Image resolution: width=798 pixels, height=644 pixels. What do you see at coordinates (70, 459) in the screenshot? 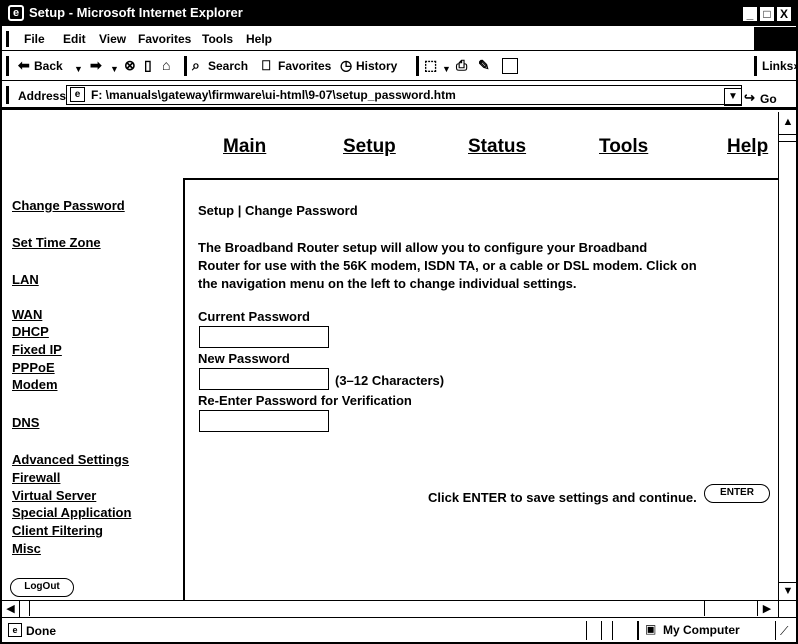
I see `sidebar-item-advanced-settings: Advanced Settings` at bounding box center [70, 459].